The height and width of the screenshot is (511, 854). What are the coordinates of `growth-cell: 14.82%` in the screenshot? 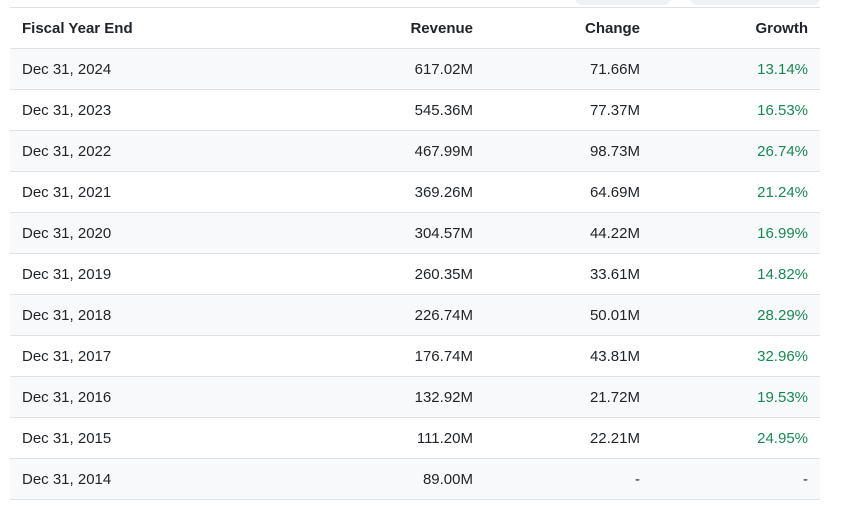 It's located at (736, 274).